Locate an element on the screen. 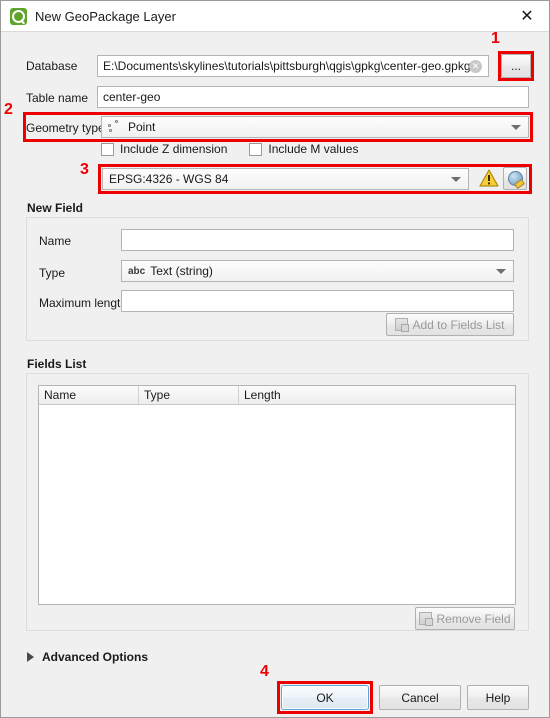 Image resolution: width=550 pixels, height=718 pixels. column-header-length: Length is located at coordinates (377, 395).